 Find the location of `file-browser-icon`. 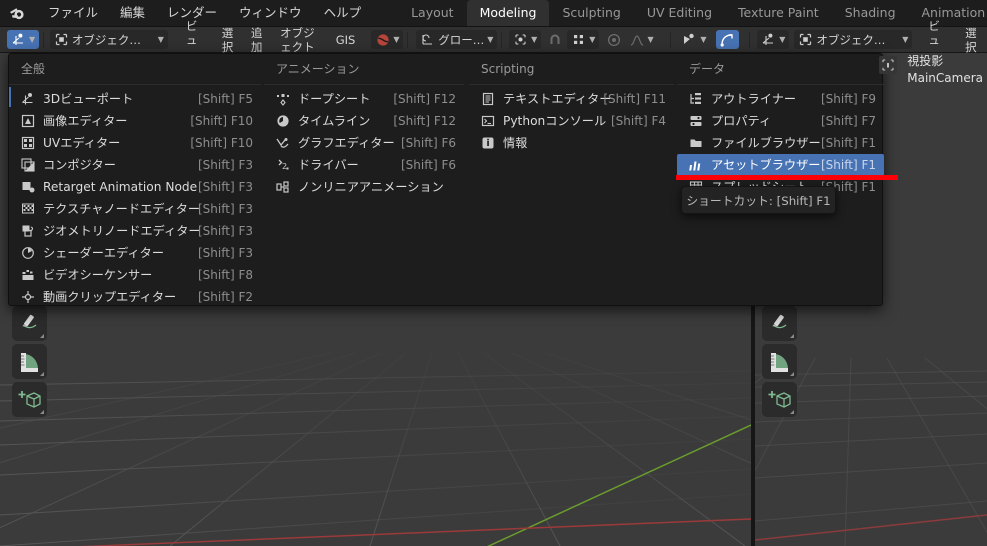

file-browser-icon is located at coordinates (696, 143).